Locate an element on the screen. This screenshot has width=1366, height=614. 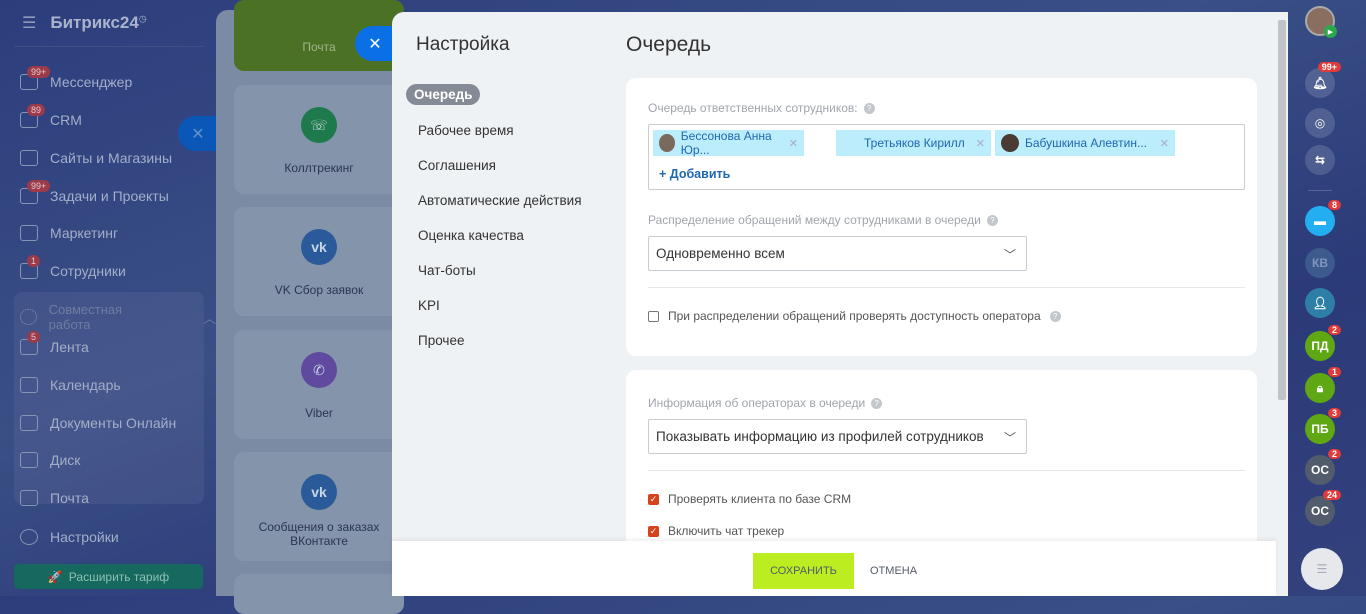
close-slider-button: ✕ is located at coordinates (375, 43).